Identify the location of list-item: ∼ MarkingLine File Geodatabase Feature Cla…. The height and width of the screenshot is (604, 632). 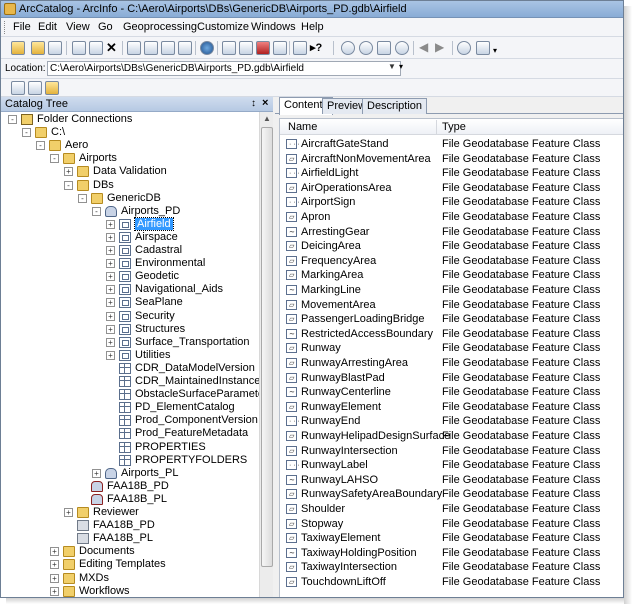
(451, 290).